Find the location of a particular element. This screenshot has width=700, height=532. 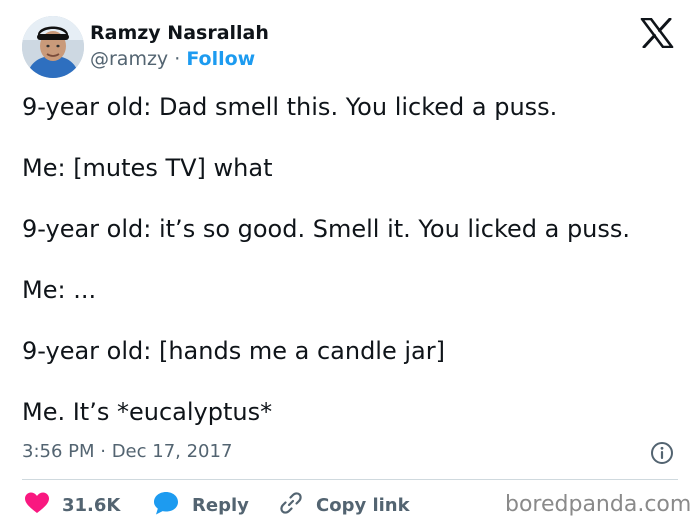

watermark: boredpanda.com is located at coordinates (598, 504).